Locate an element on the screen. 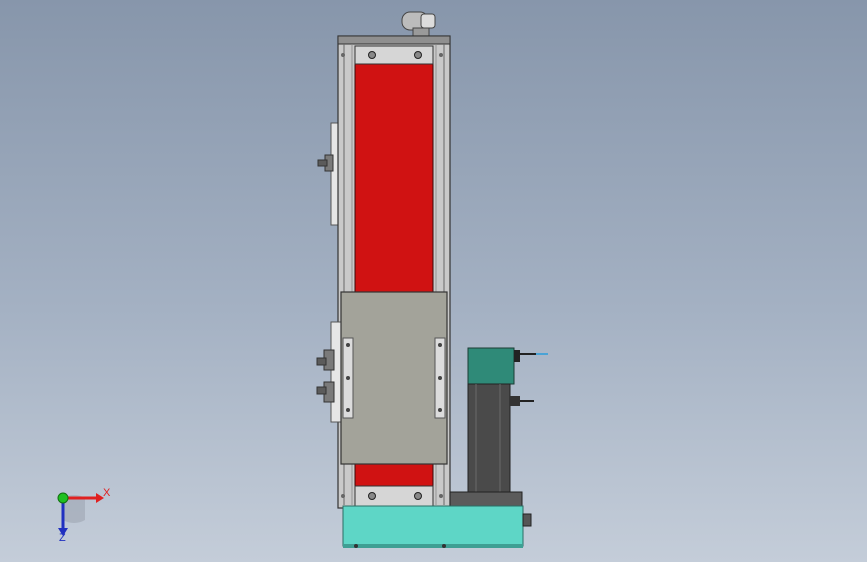  axis-triad: X Z is located at coordinates (80, 513).